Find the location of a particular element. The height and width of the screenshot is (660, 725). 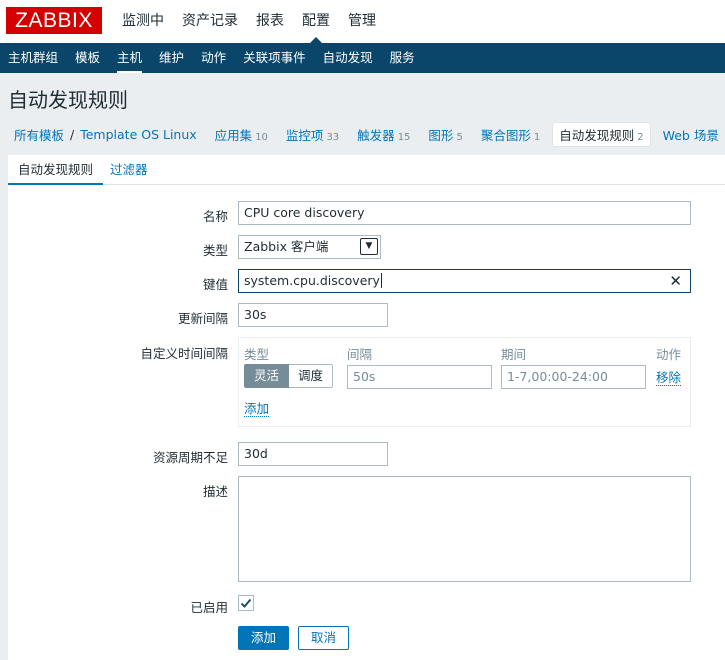

interval-type-toggle: 灵活 调度 is located at coordinates (289, 376).